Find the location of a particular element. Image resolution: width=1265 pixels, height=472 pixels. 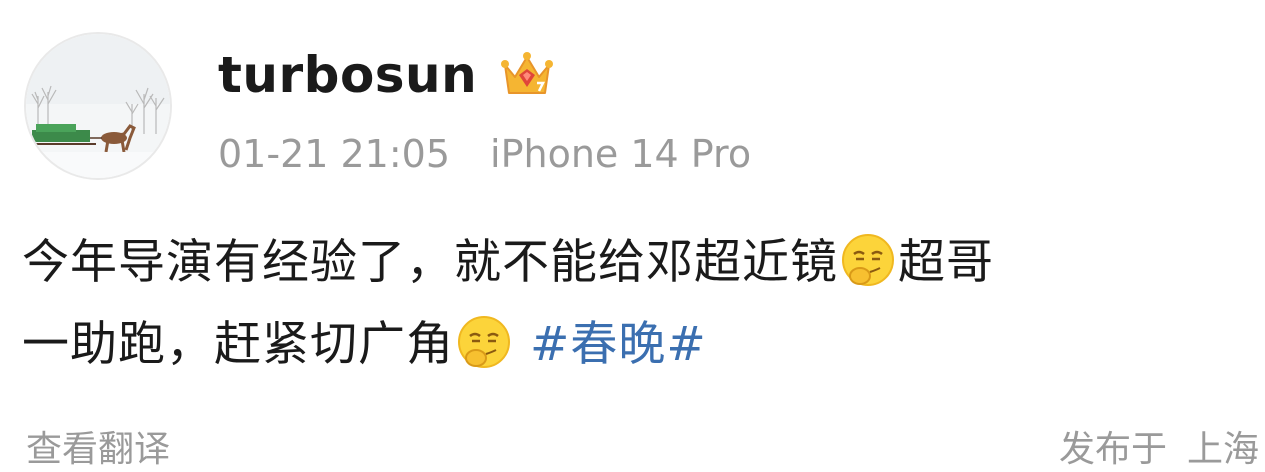

post-meta: 01-21 21:05 iPhone 14 Pro is located at coordinates (484, 154).